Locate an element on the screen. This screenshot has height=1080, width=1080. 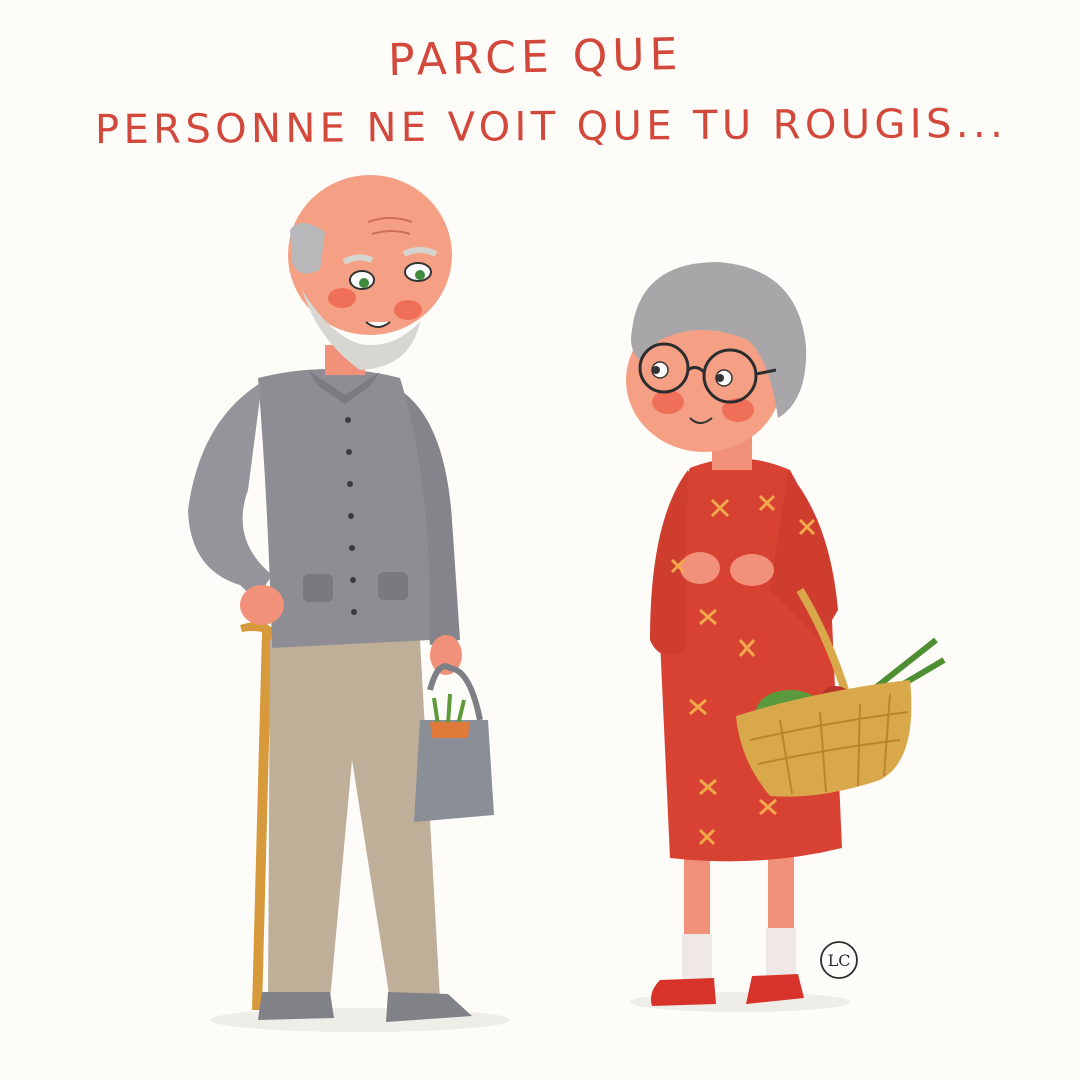
woman-hand-right is located at coordinates (752, 570).